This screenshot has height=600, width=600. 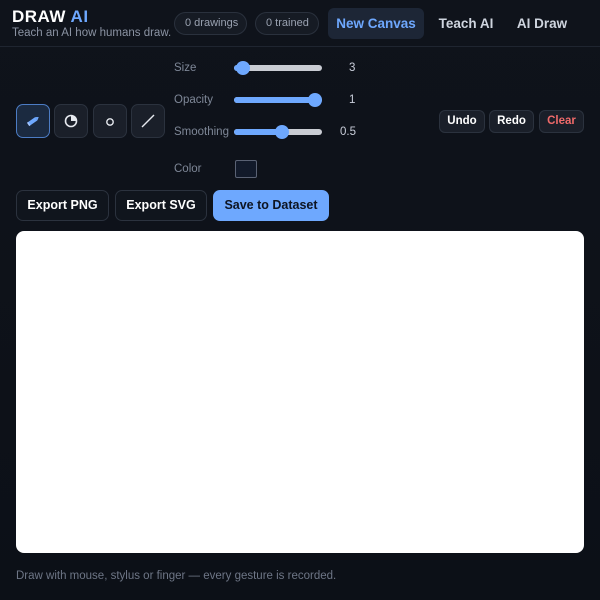 I want to click on color-picker, so click(x=246, y=169).